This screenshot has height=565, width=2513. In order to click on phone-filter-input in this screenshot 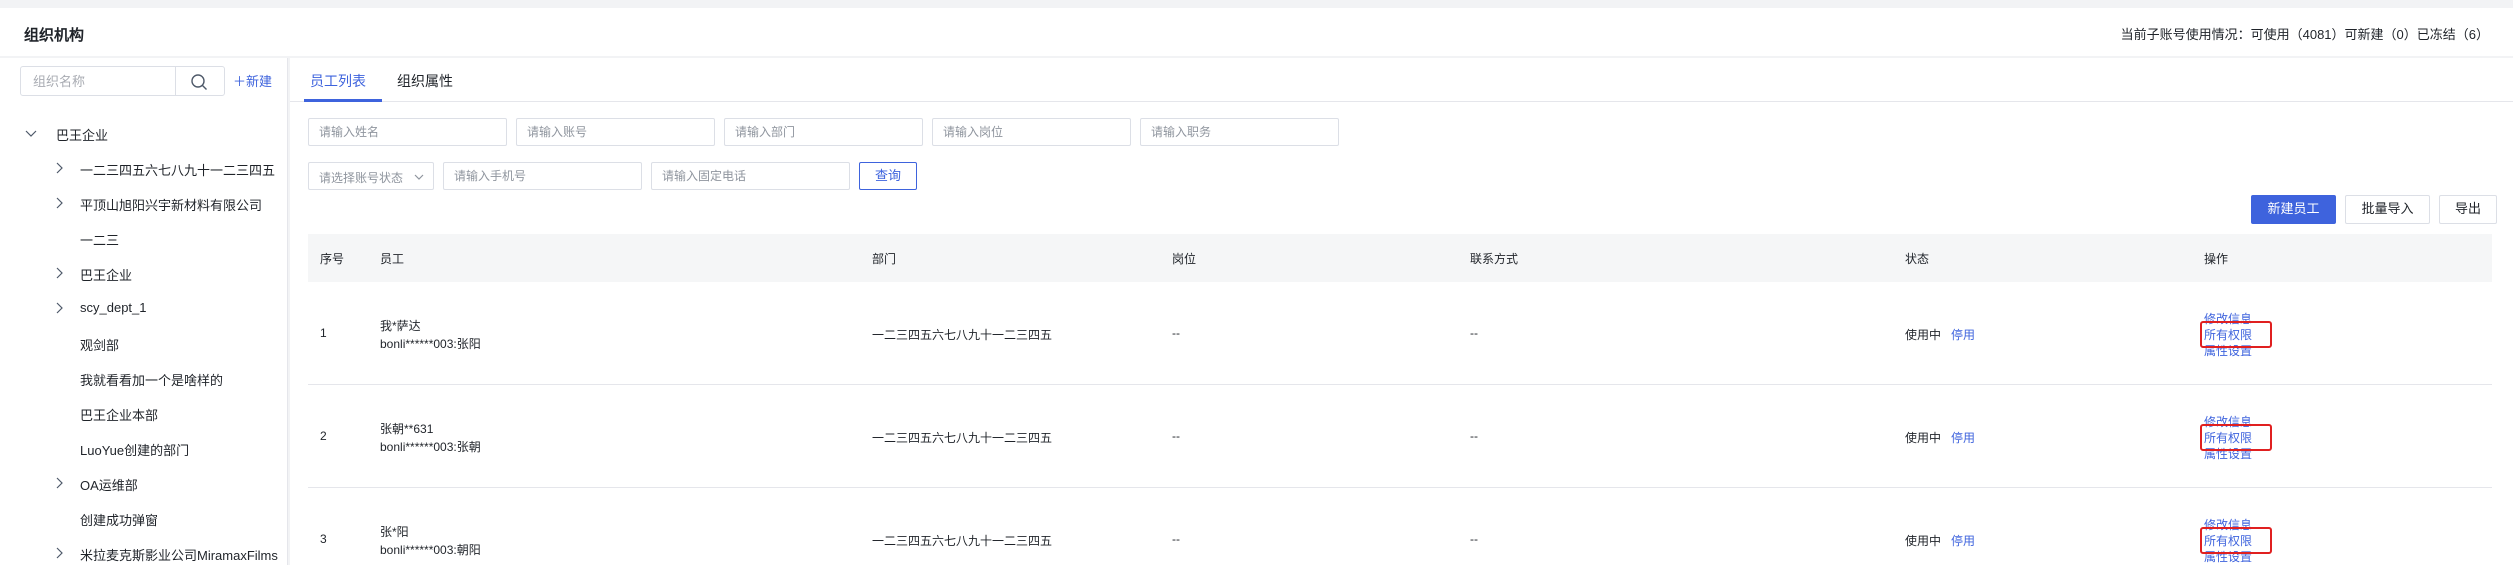, I will do `click(542, 176)`.